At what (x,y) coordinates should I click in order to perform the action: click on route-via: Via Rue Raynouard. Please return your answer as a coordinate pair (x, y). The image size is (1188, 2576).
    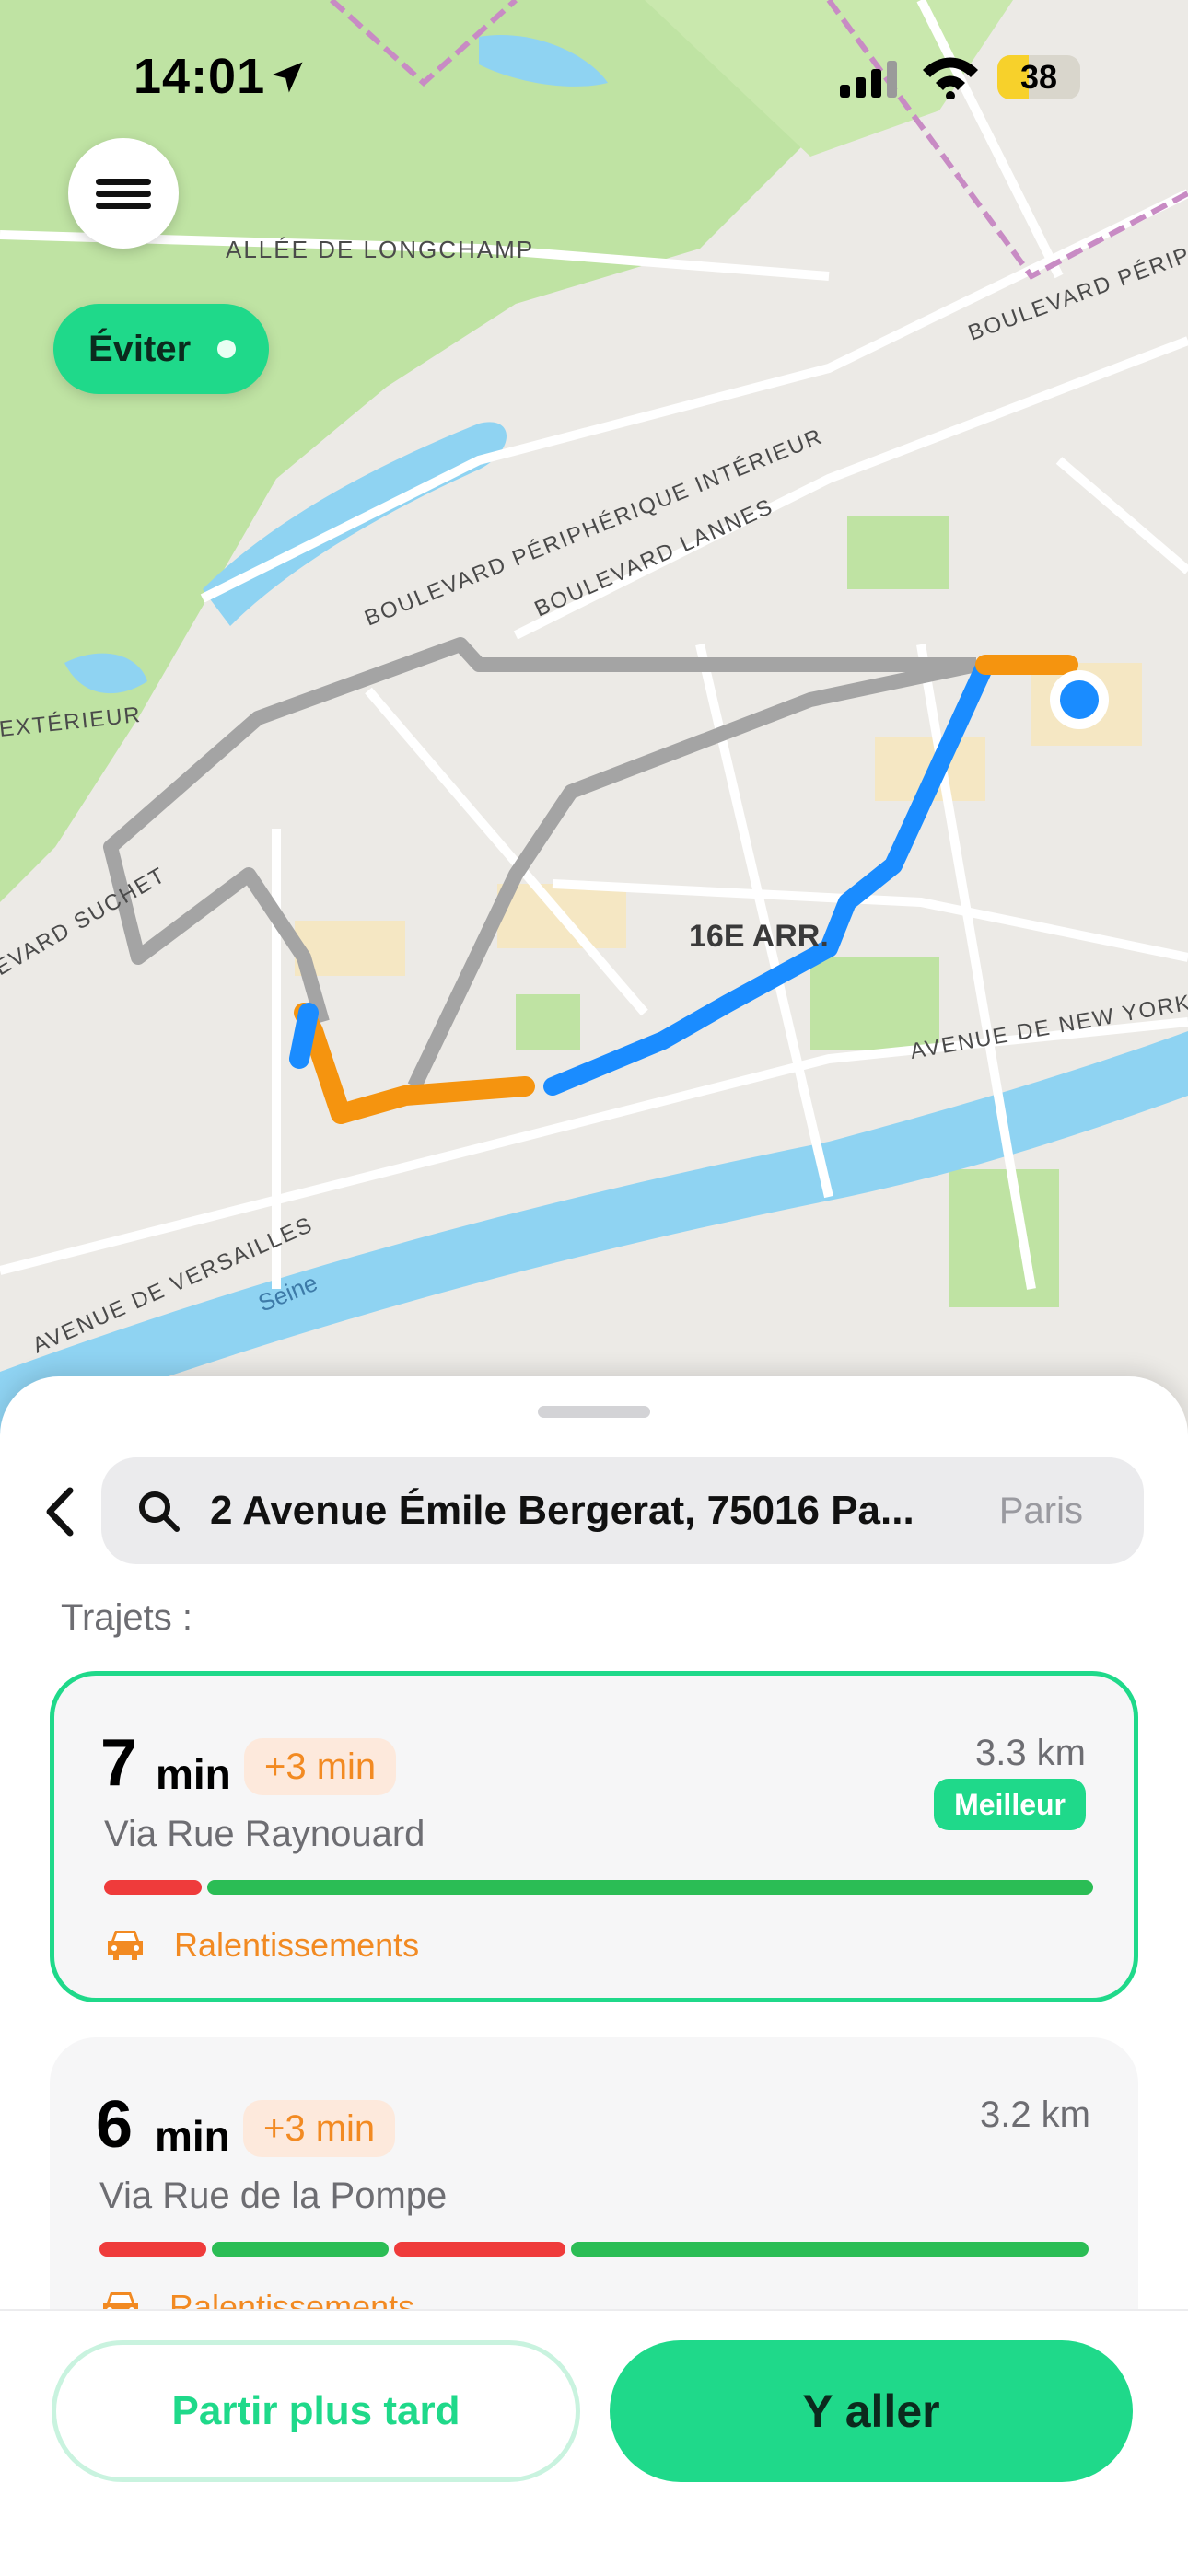
    Looking at the image, I should click on (264, 1834).